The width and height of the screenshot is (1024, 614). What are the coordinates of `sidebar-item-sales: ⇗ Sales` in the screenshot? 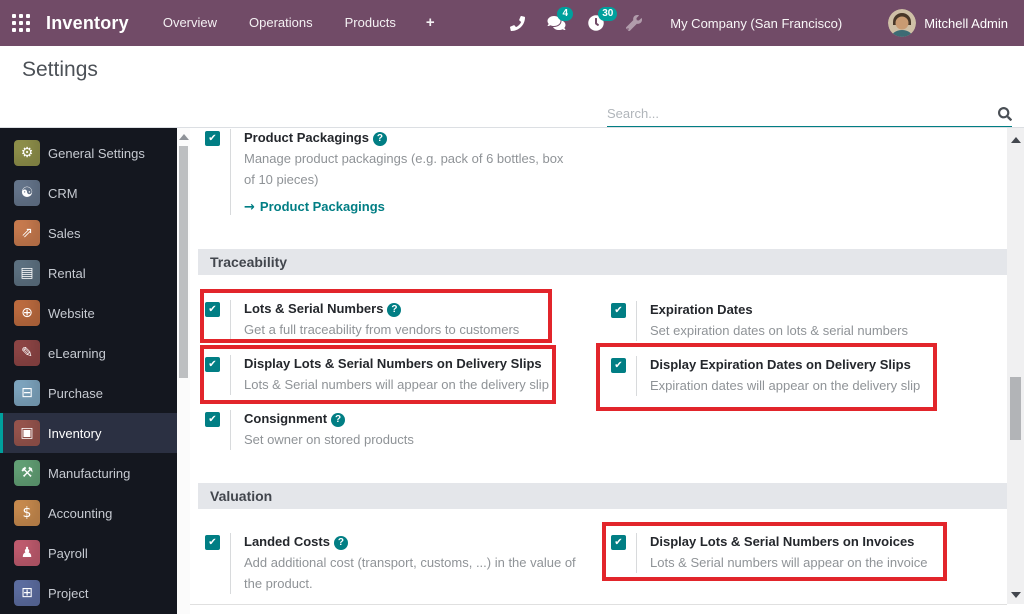 It's located at (88, 233).